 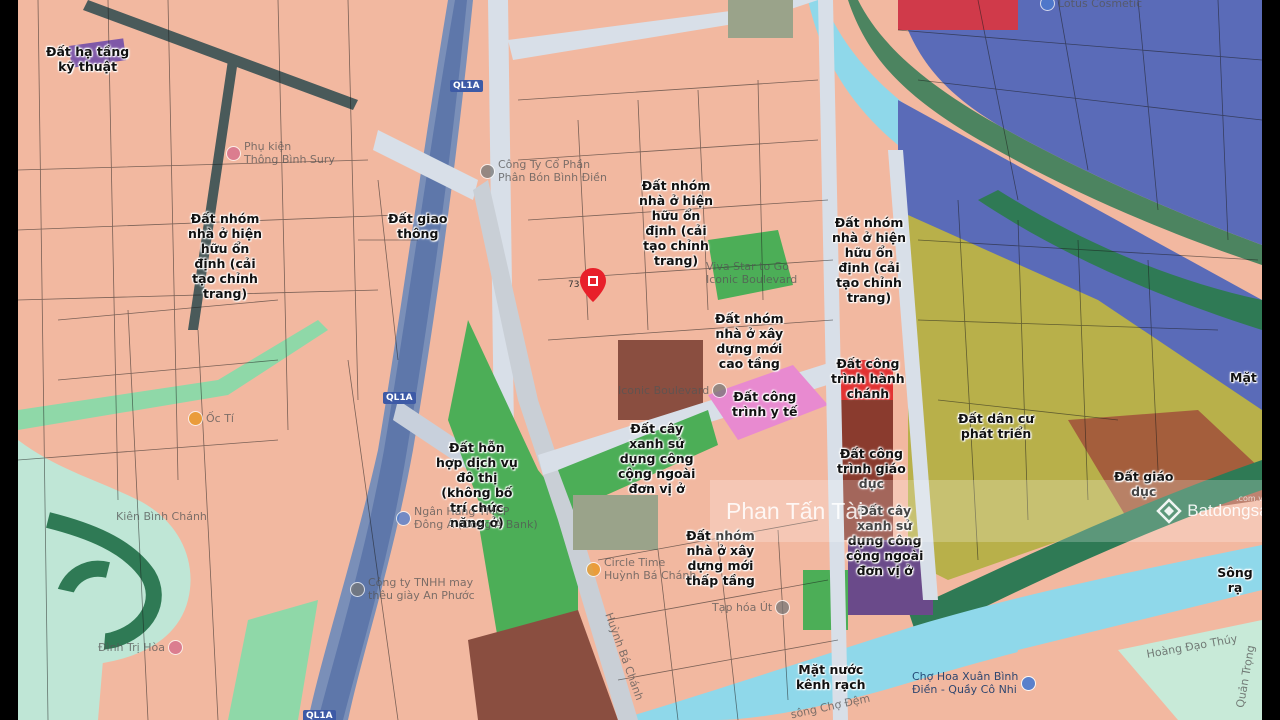 I want to click on watermark-agent-name: Phan Tấn Tài, so click(x=795, y=510).